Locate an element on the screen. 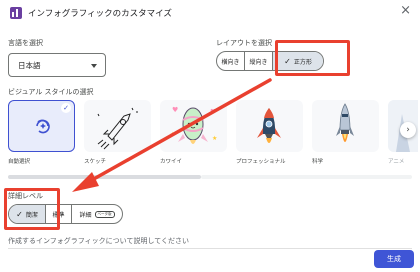  style-card-professional: プロフェッショナル is located at coordinates (269, 135).